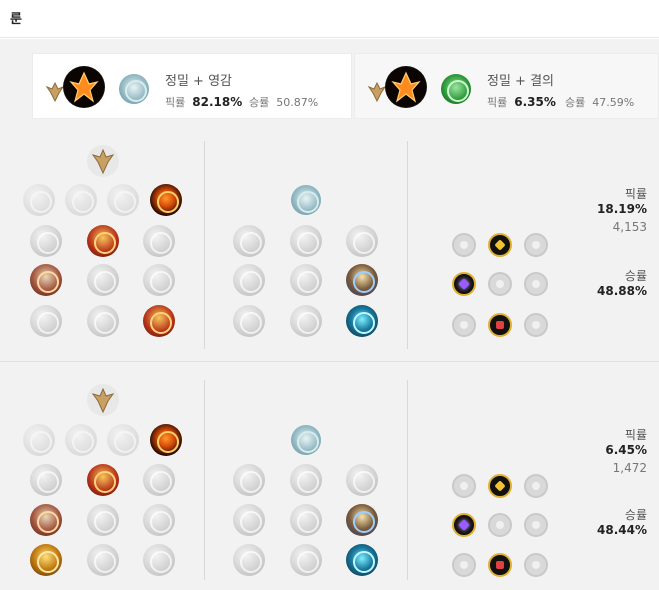  What do you see at coordinates (123, 200) in the screenshot?
I see `fleet-footwork-icon` at bounding box center [123, 200].